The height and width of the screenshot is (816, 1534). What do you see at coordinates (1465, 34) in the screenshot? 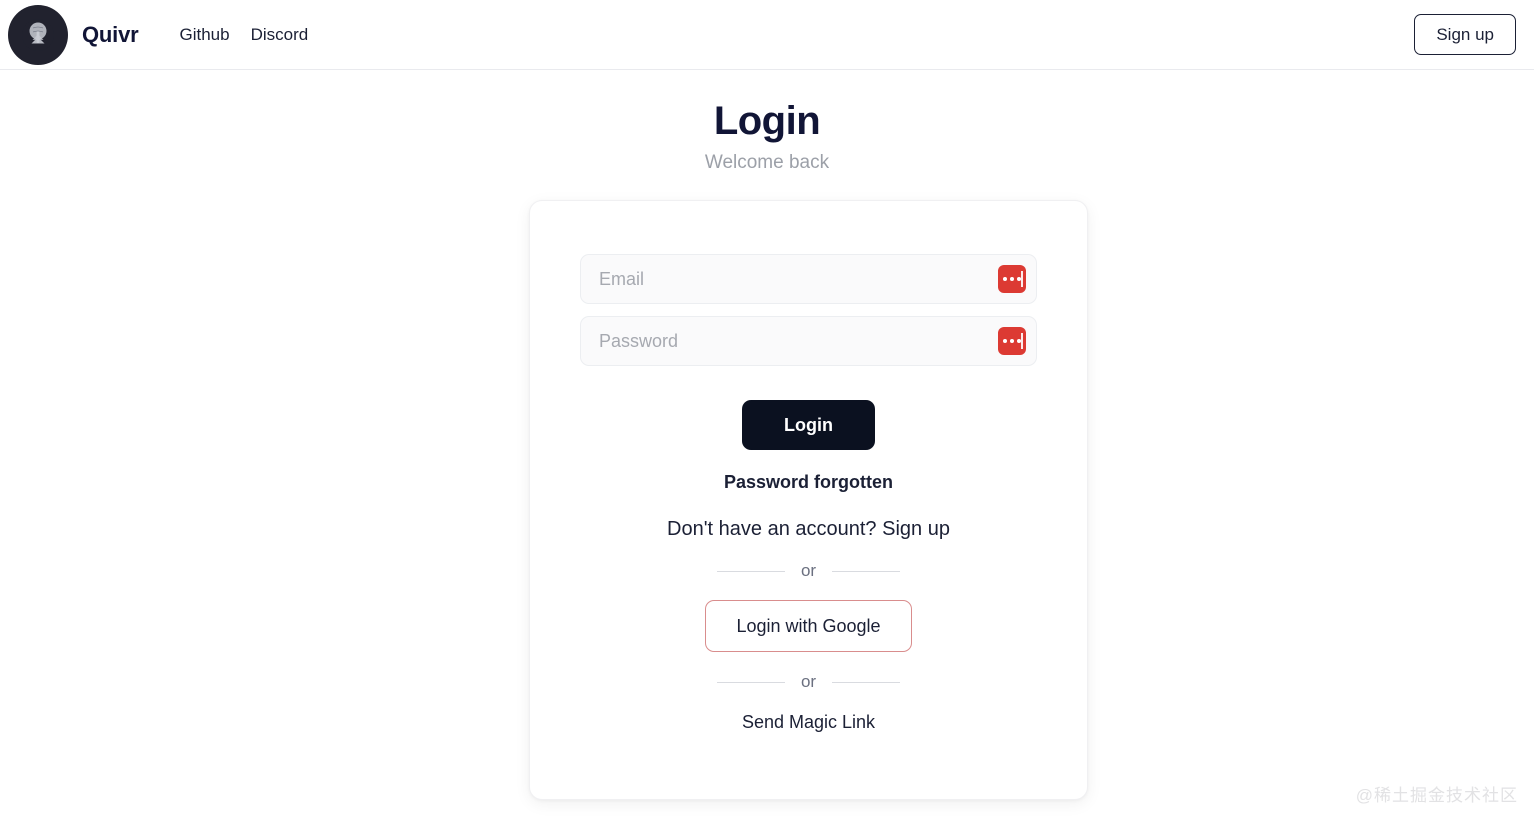
I see `signup-button: Sign up` at bounding box center [1465, 34].